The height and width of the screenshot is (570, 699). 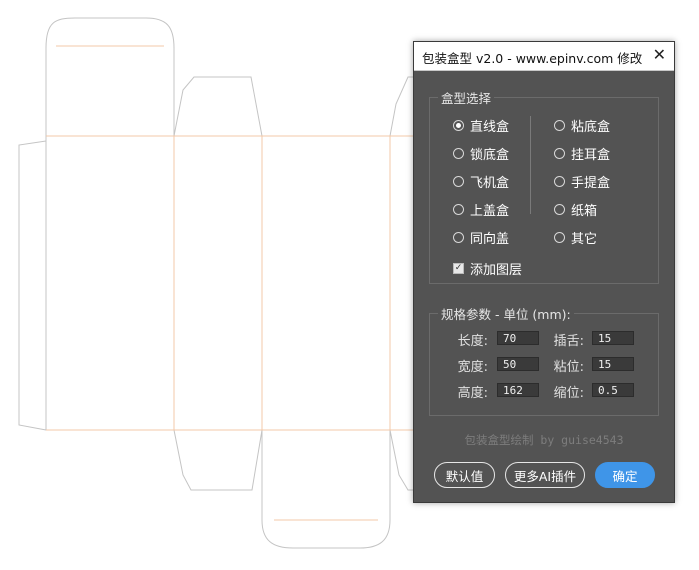 I want to click on ok-button: 确定, so click(x=625, y=475).